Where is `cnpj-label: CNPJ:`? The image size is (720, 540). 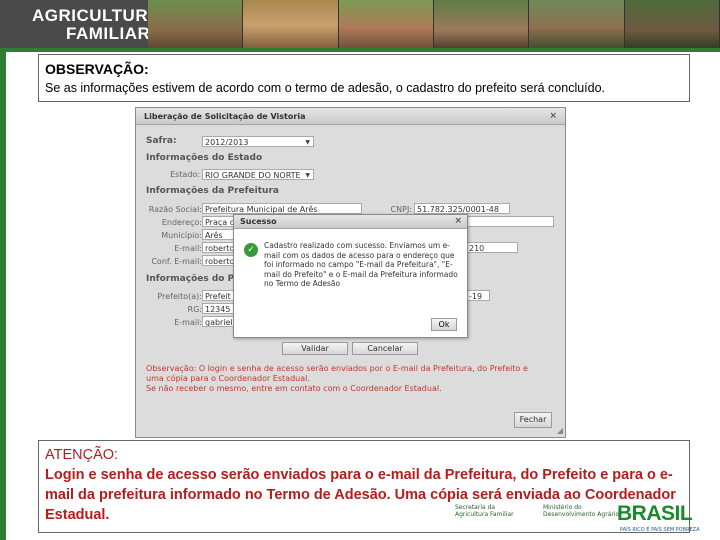
cnpj-label: CNPJ: is located at coordinates (401, 209).